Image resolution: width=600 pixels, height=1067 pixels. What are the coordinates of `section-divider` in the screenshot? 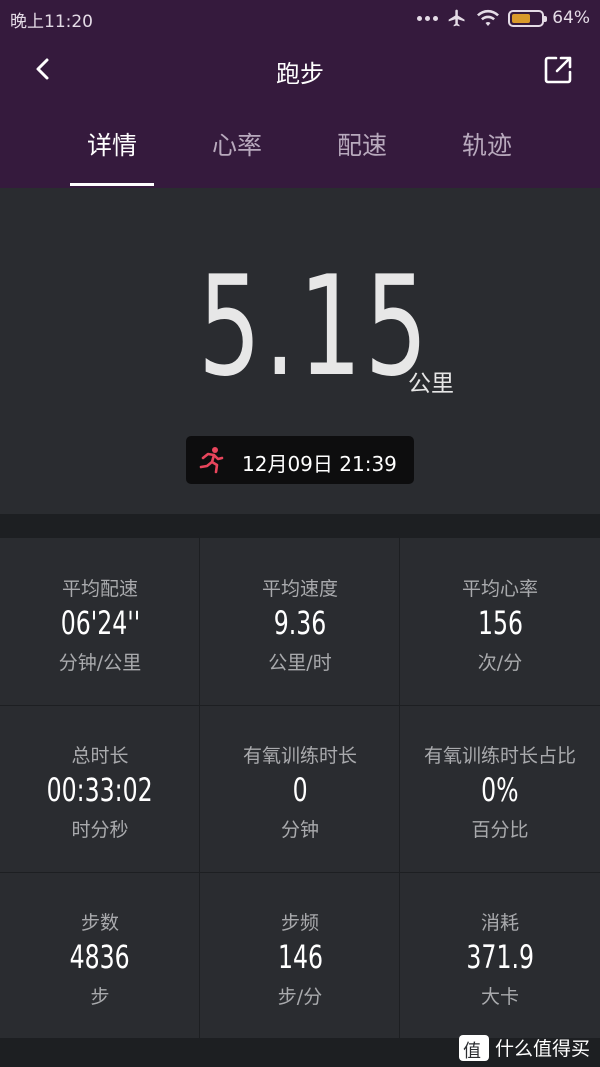 It's located at (300, 526).